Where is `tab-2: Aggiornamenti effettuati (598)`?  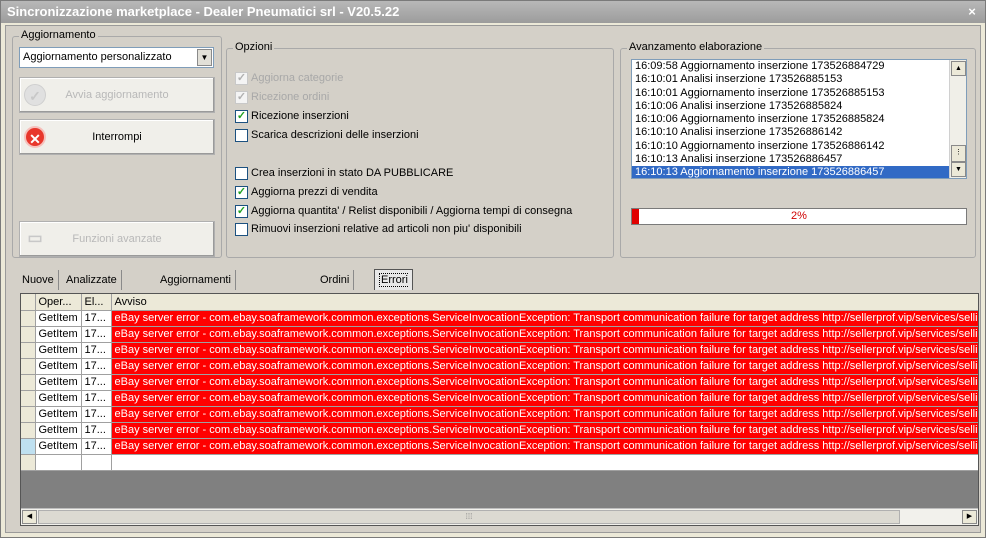 tab-2: Aggiornamenti effettuati (598) is located at coordinates (196, 288).